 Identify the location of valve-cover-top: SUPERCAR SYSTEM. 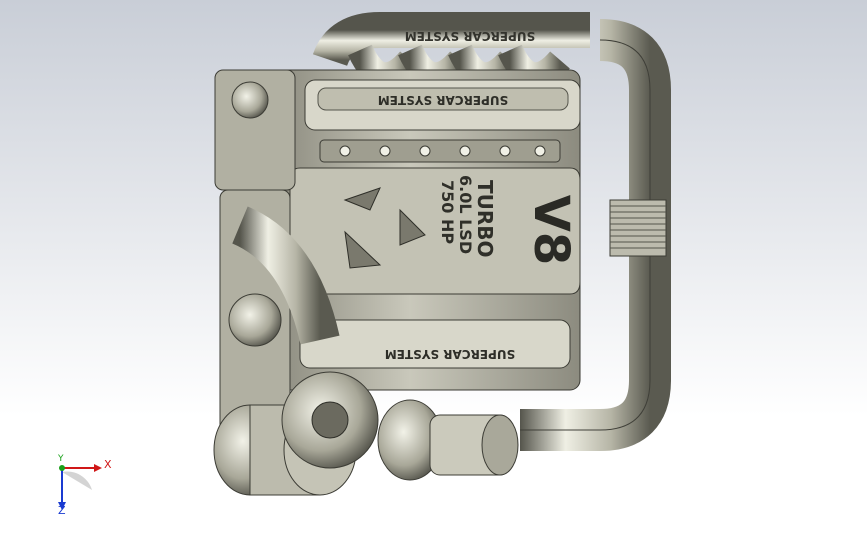
(442, 105).